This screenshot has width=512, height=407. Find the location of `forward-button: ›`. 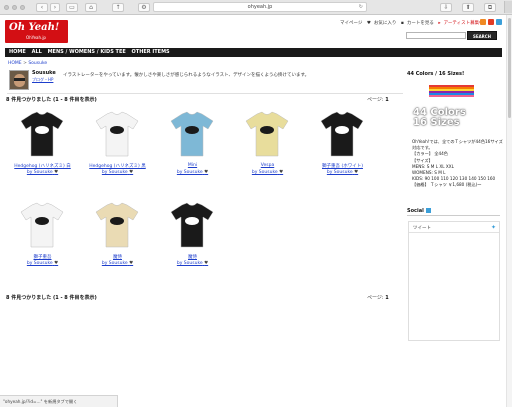

forward-button: › is located at coordinates (55, 7).